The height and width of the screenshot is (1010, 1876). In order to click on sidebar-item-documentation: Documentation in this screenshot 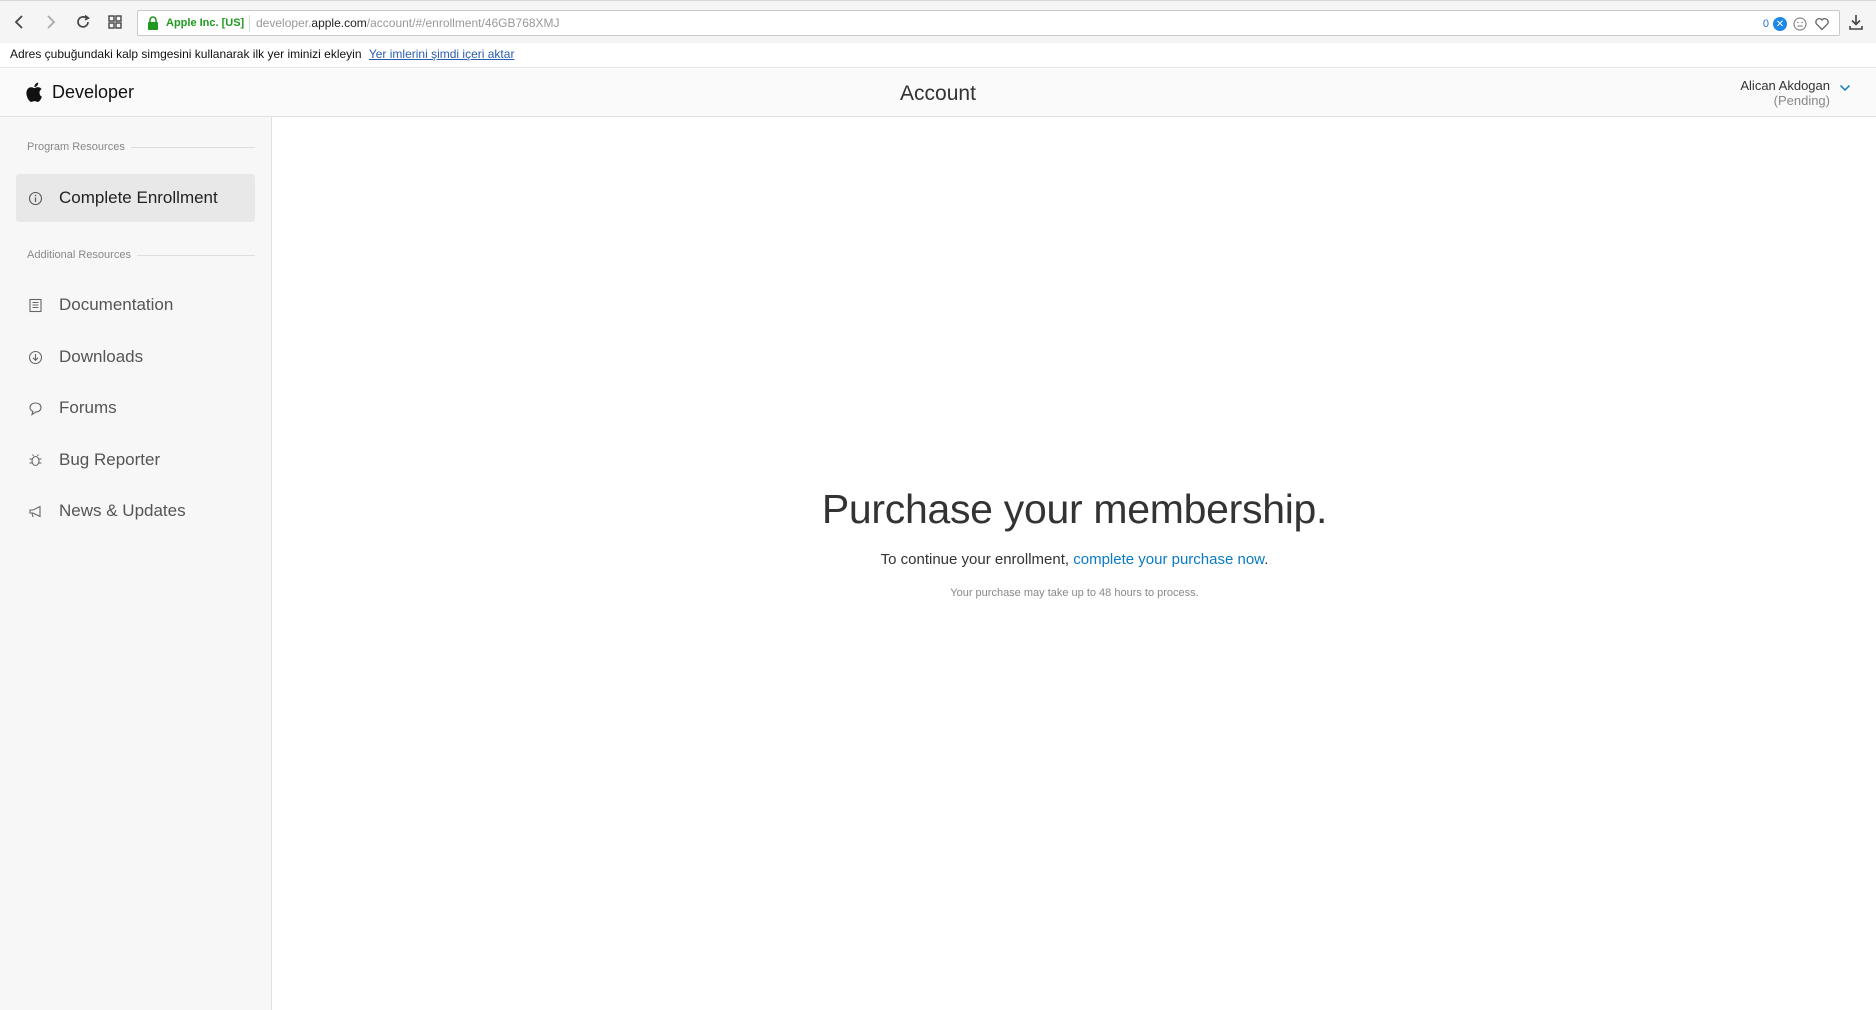, I will do `click(135, 305)`.